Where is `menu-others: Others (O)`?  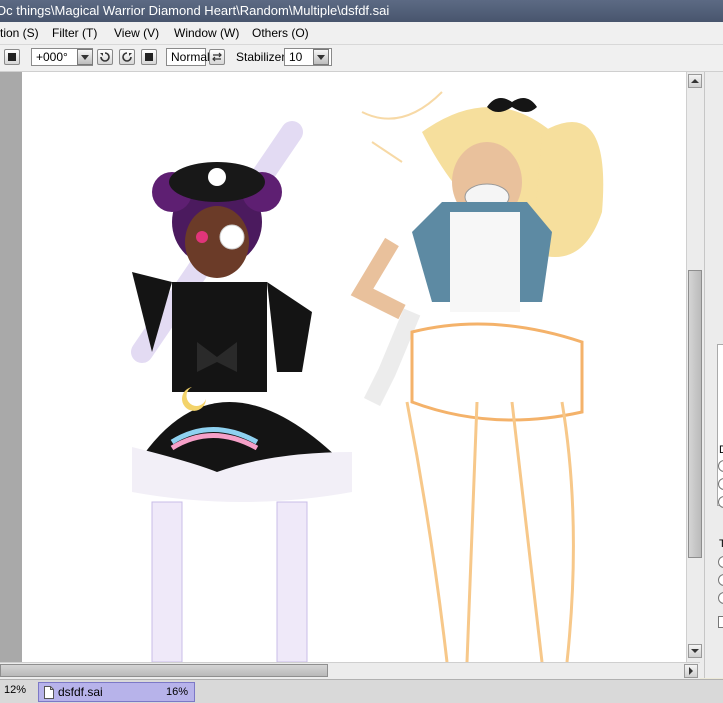 menu-others: Others (O) is located at coordinates (280, 33).